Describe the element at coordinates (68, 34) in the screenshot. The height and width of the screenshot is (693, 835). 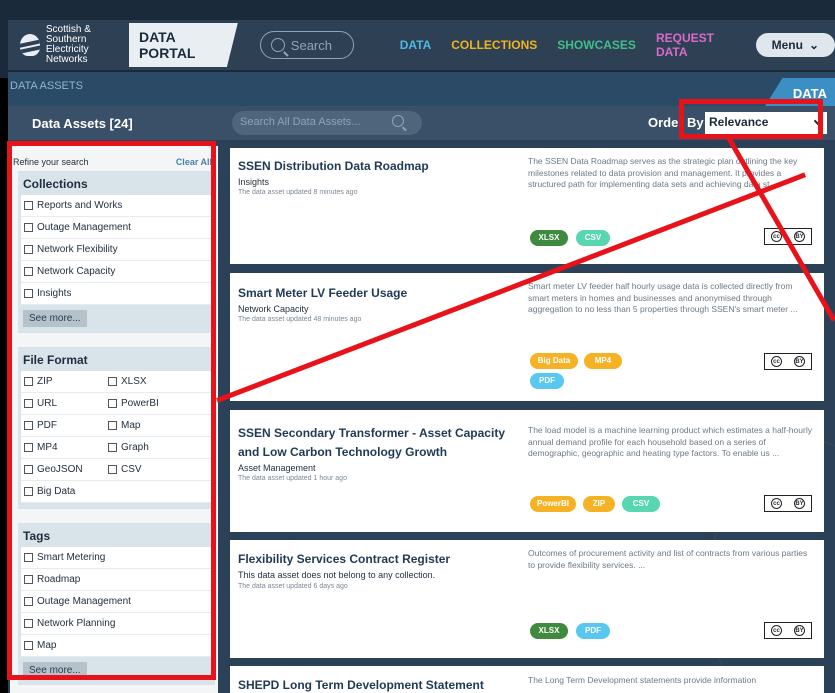
I see `logo-line-1: Scottish & Southern` at that location.